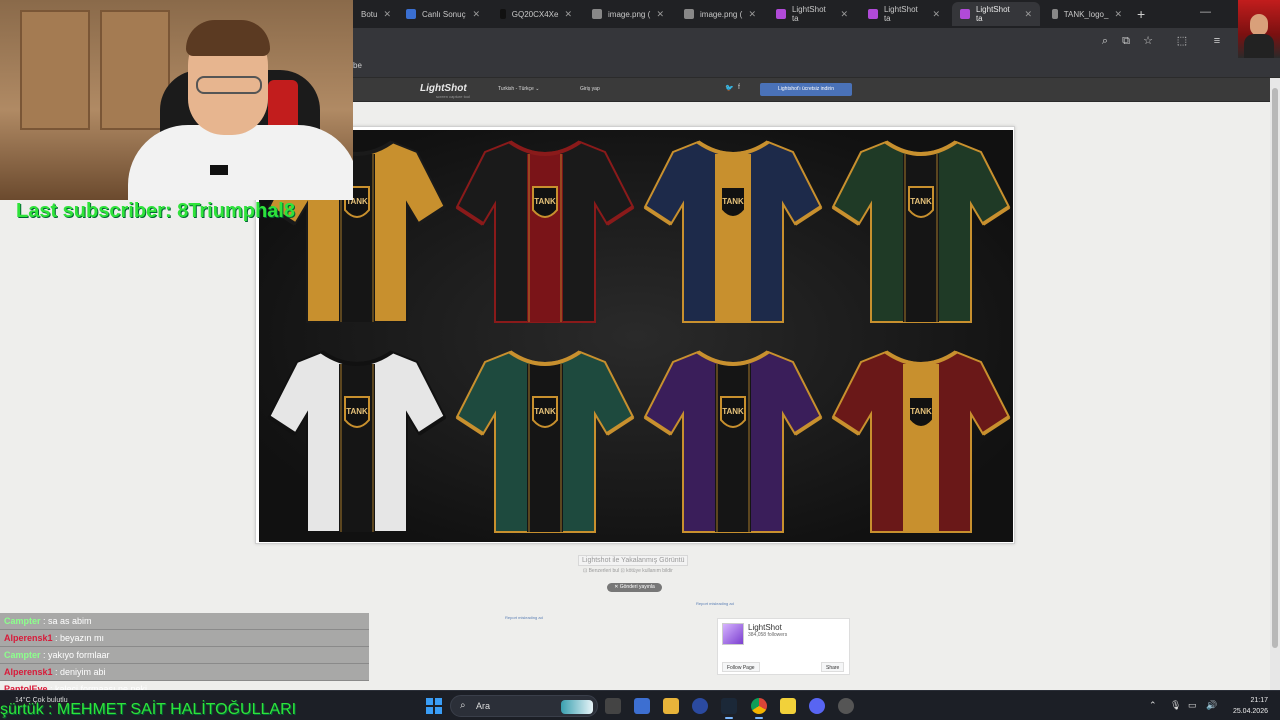  I want to click on discord-icon, so click(817, 706).